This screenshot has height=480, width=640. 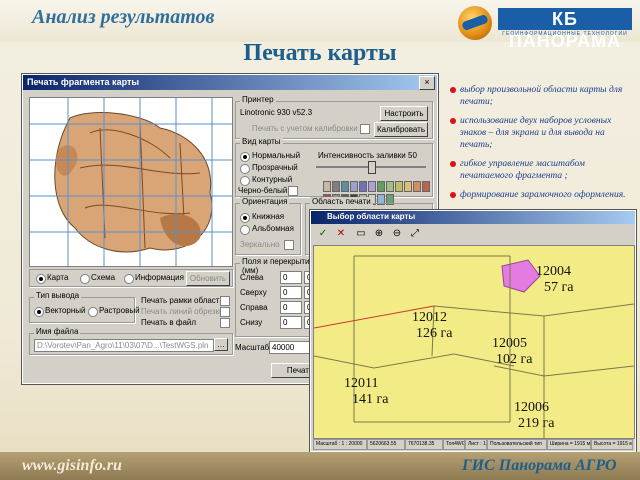 What do you see at coordinates (371, 216) in the screenshot?
I see `dialog2-title: Выбор области карты` at bounding box center [371, 216].